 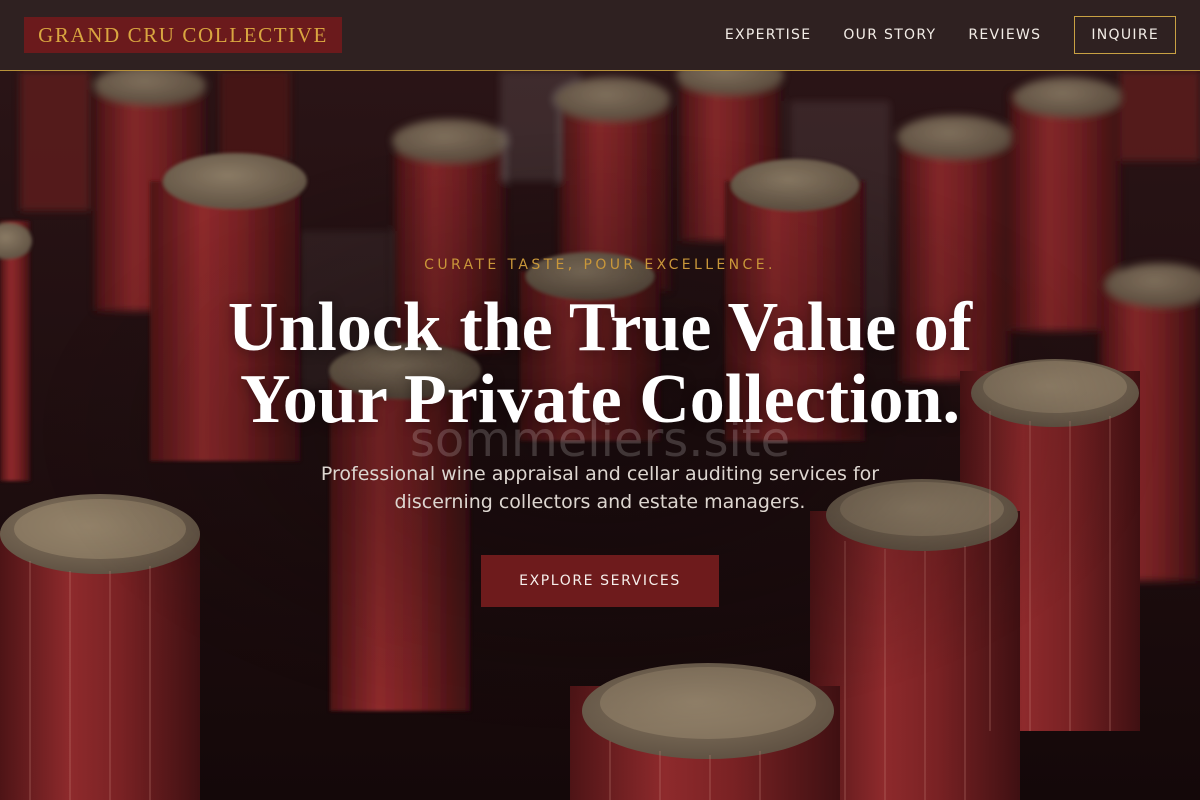 I want to click on brand-logo: GRAND CRU COLLECTIVE, so click(x=183, y=35).